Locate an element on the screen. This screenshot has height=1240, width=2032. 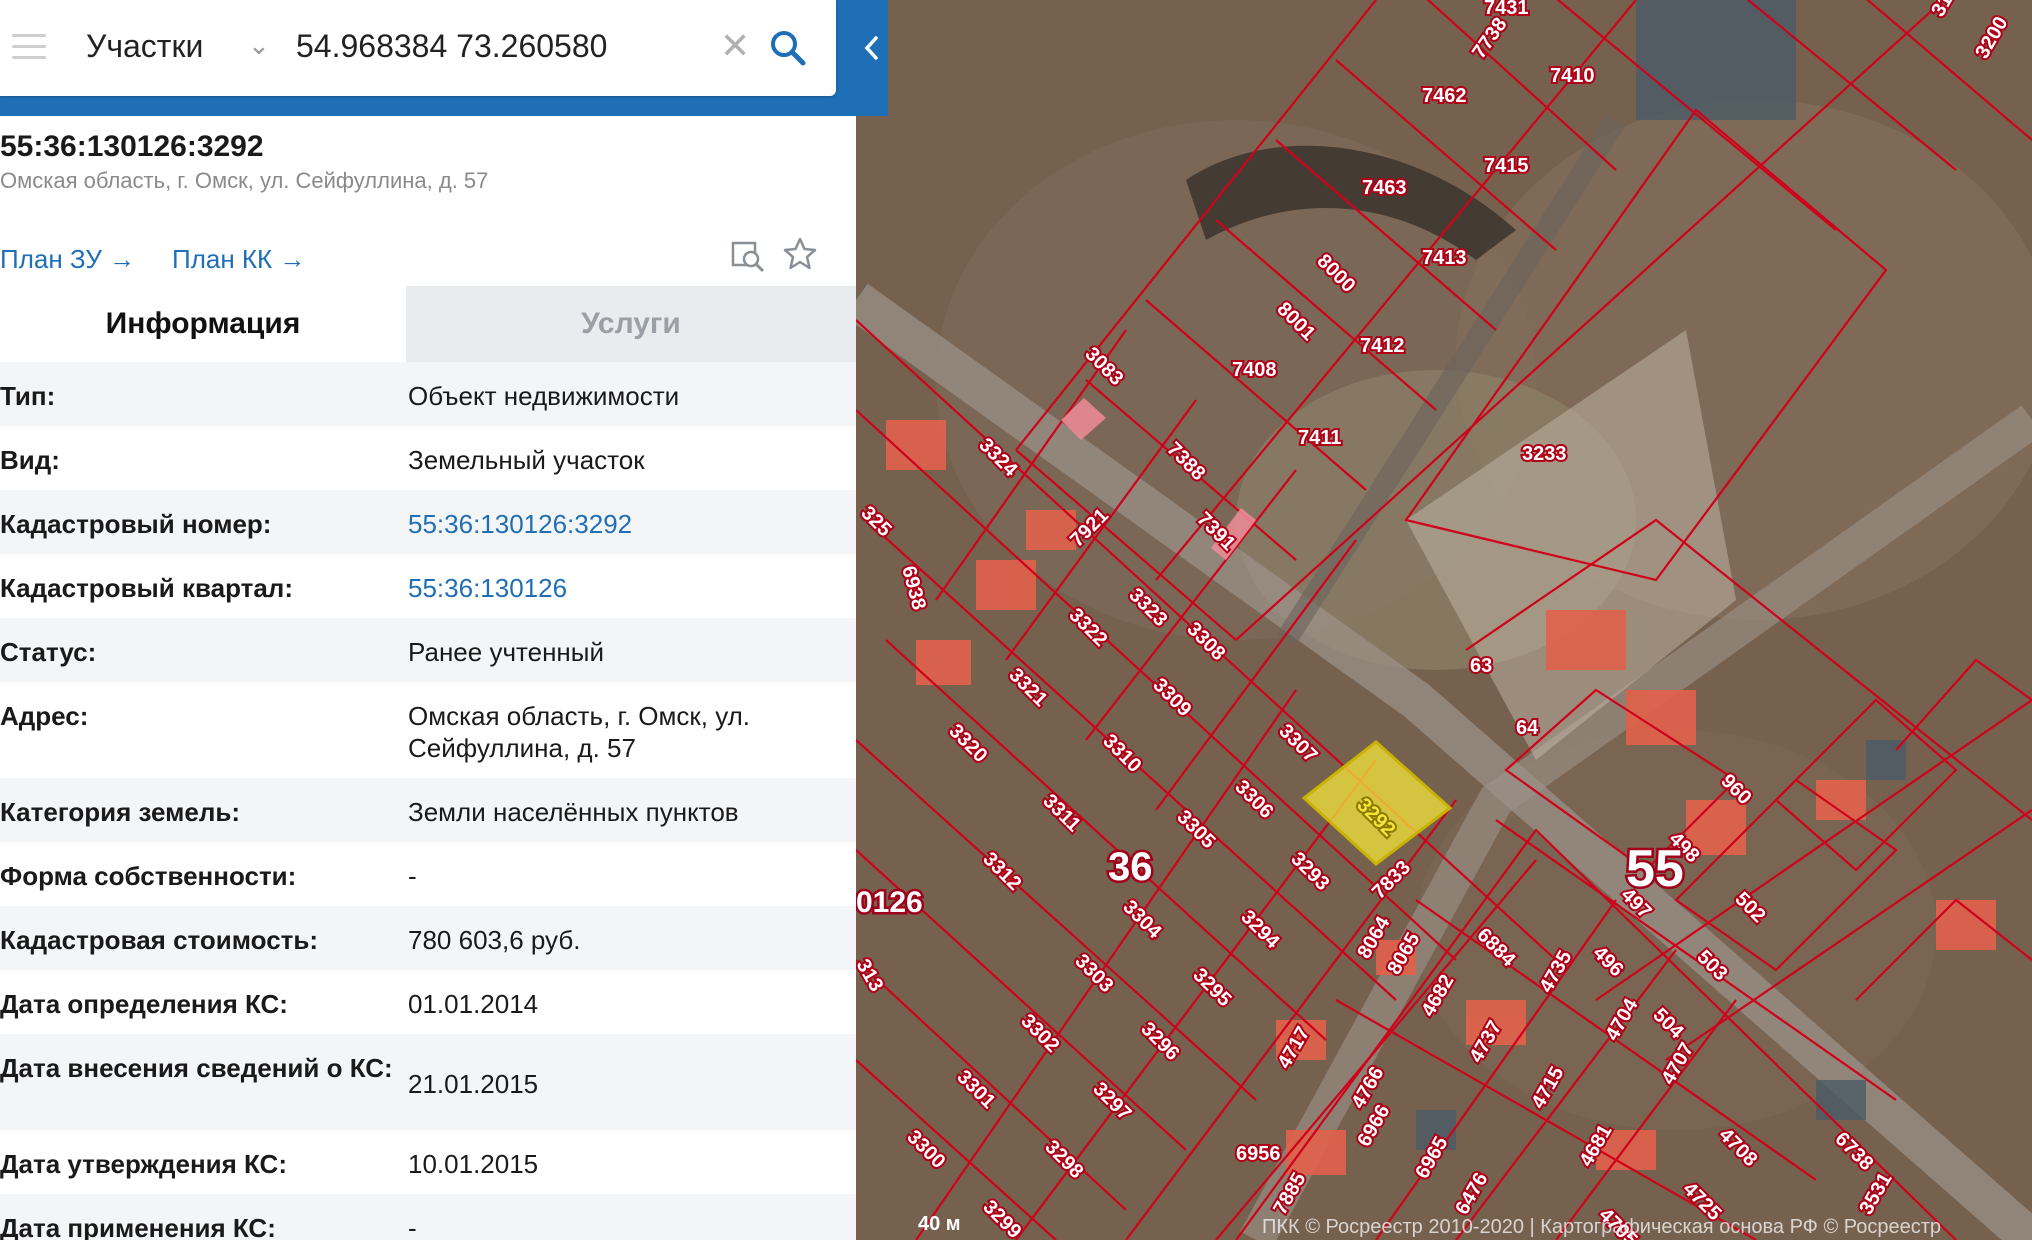
row-value: 01.01.2014 is located at coordinates (473, 1004).